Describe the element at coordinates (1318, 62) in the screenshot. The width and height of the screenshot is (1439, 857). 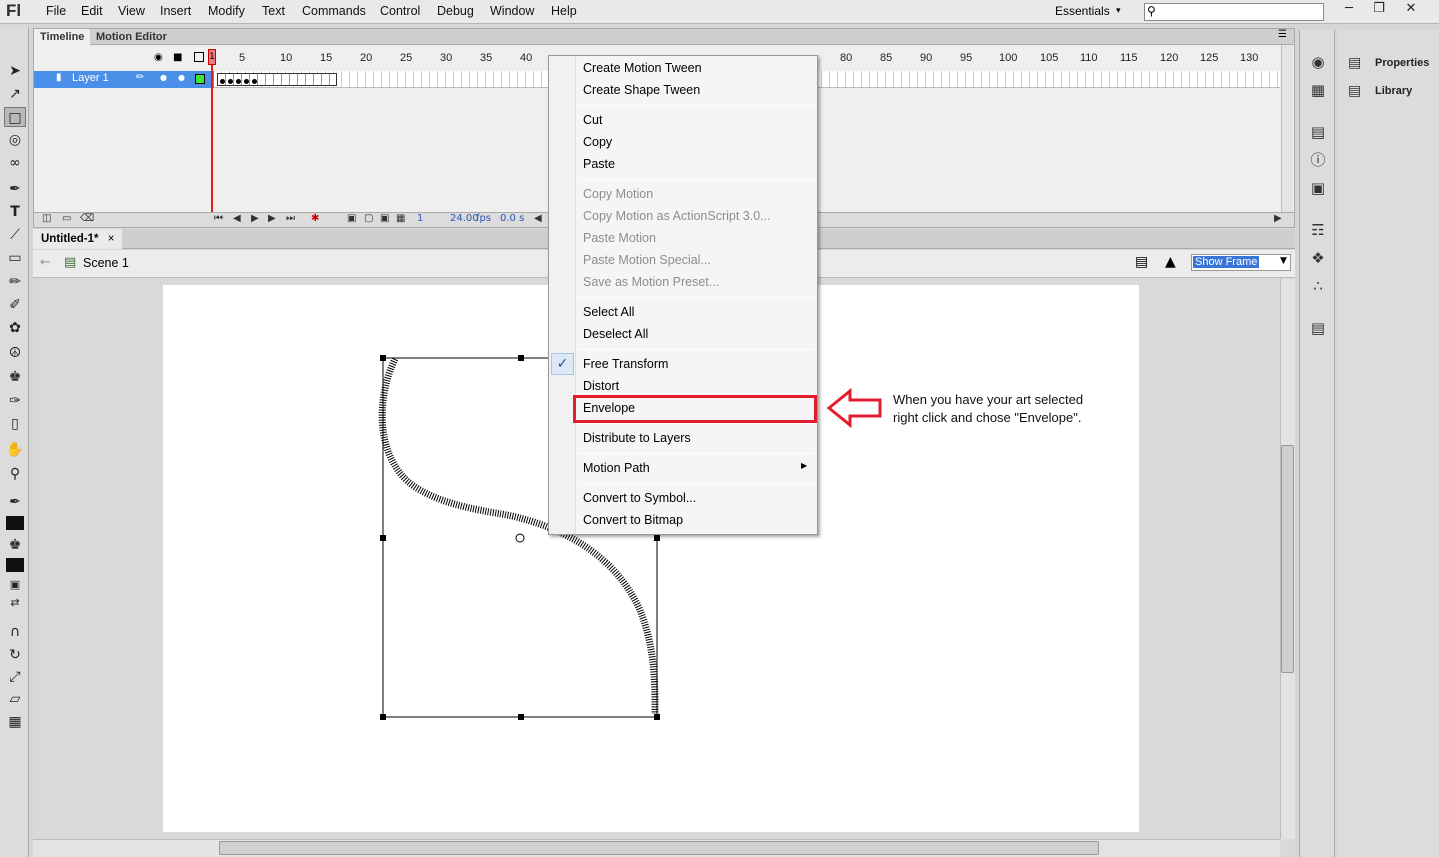
I see `color-icon: ◉` at that location.